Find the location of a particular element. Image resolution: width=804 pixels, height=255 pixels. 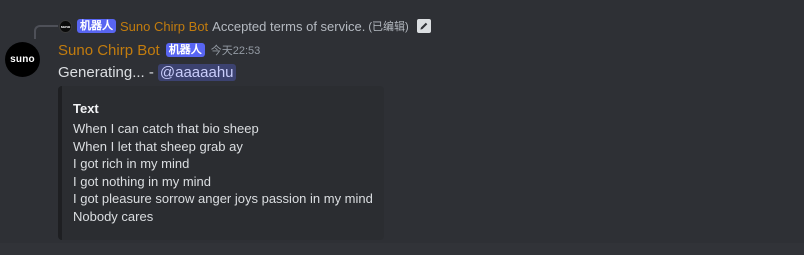

edit-pencil-icon is located at coordinates (423, 26).